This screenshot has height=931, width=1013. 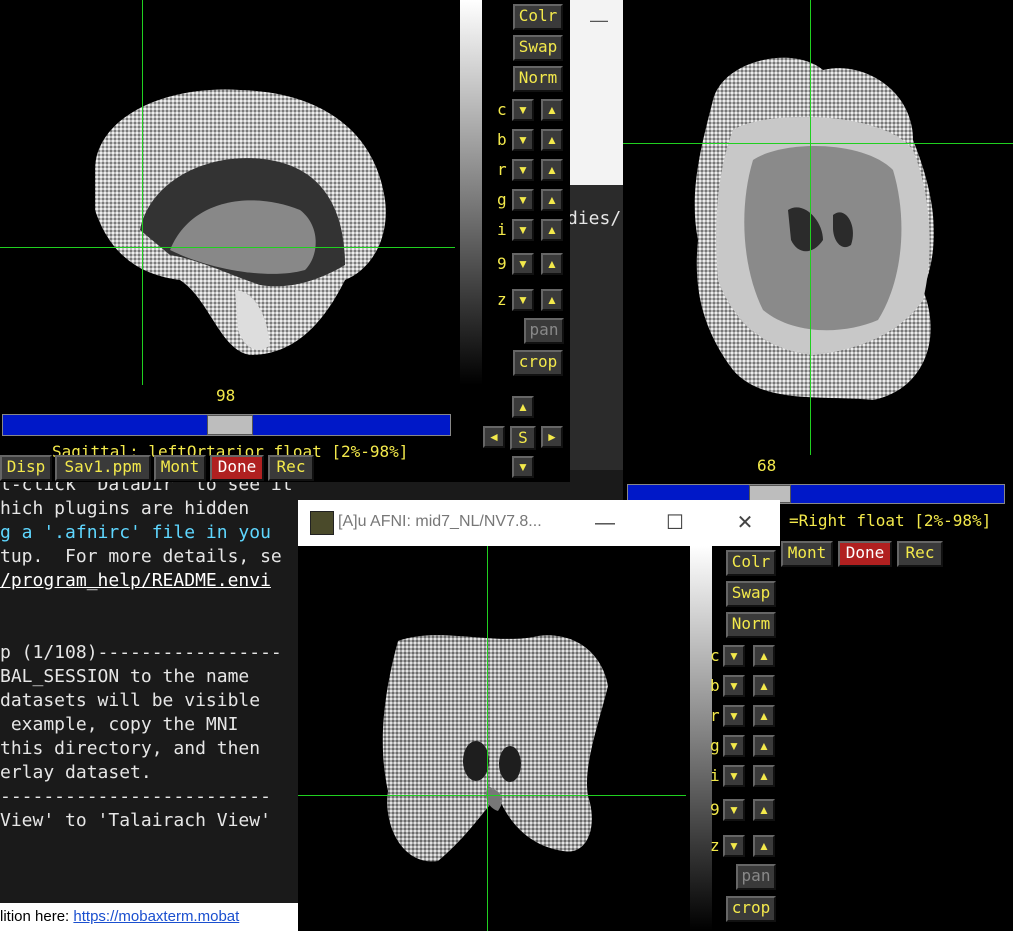 What do you see at coordinates (715, 845) in the screenshot?
I see `z-label: z` at bounding box center [715, 845].